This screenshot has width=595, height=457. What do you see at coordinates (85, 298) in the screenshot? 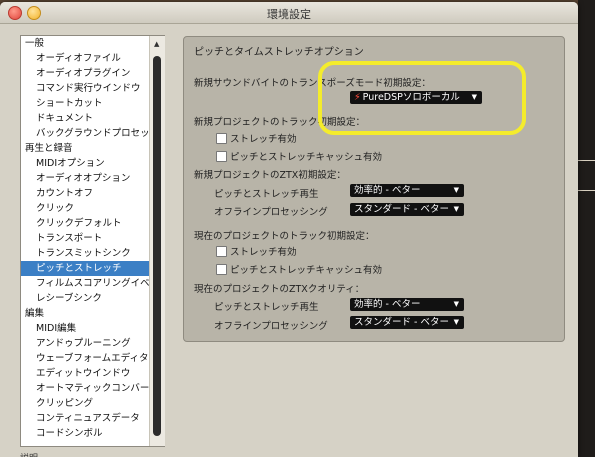
I see `sidebar-item: レシーブシンク` at bounding box center [85, 298].